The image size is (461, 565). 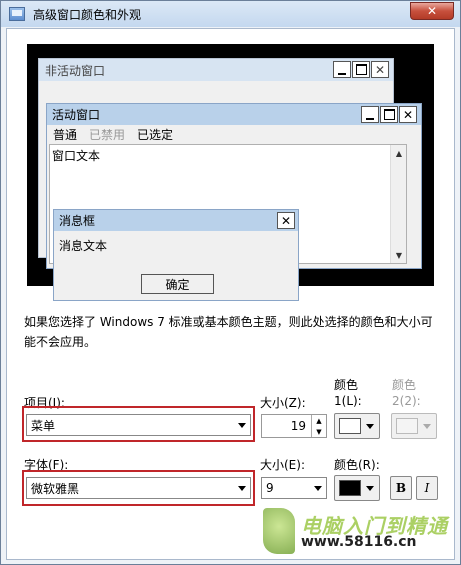 What do you see at coordinates (270, 488) in the screenshot?
I see `font-size-value: 9` at bounding box center [270, 488].